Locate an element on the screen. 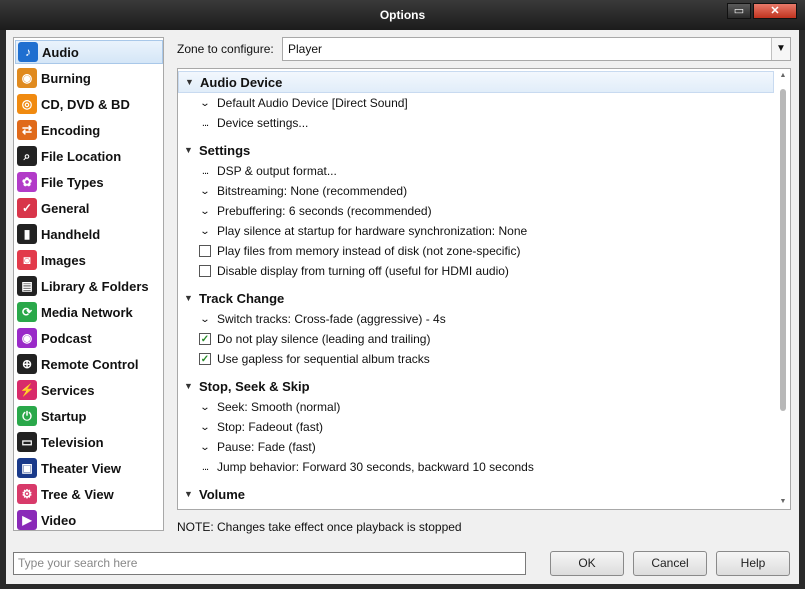 The height and width of the screenshot is (589, 805). sidebar-item-label: File Types is located at coordinates (72, 182).